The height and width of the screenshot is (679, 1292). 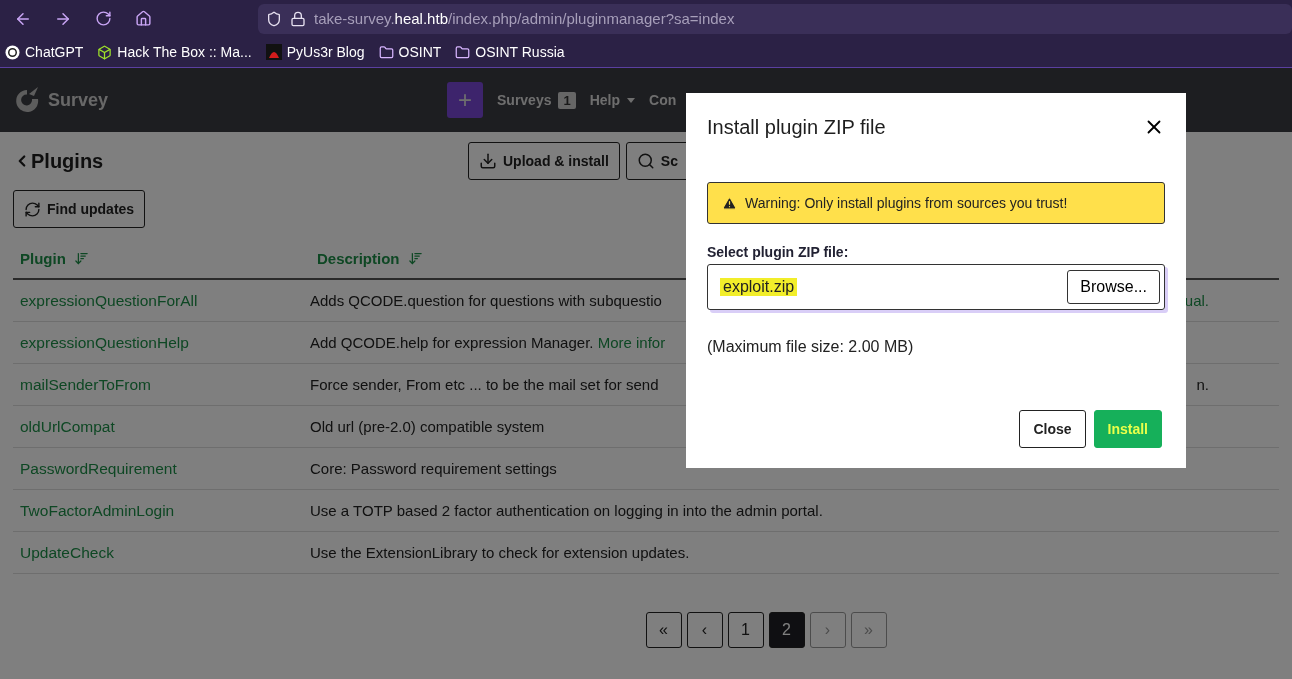 What do you see at coordinates (486, 300) in the screenshot?
I see `description-text: Adds QCODE.question for questions with subquestio` at bounding box center [486, 300].